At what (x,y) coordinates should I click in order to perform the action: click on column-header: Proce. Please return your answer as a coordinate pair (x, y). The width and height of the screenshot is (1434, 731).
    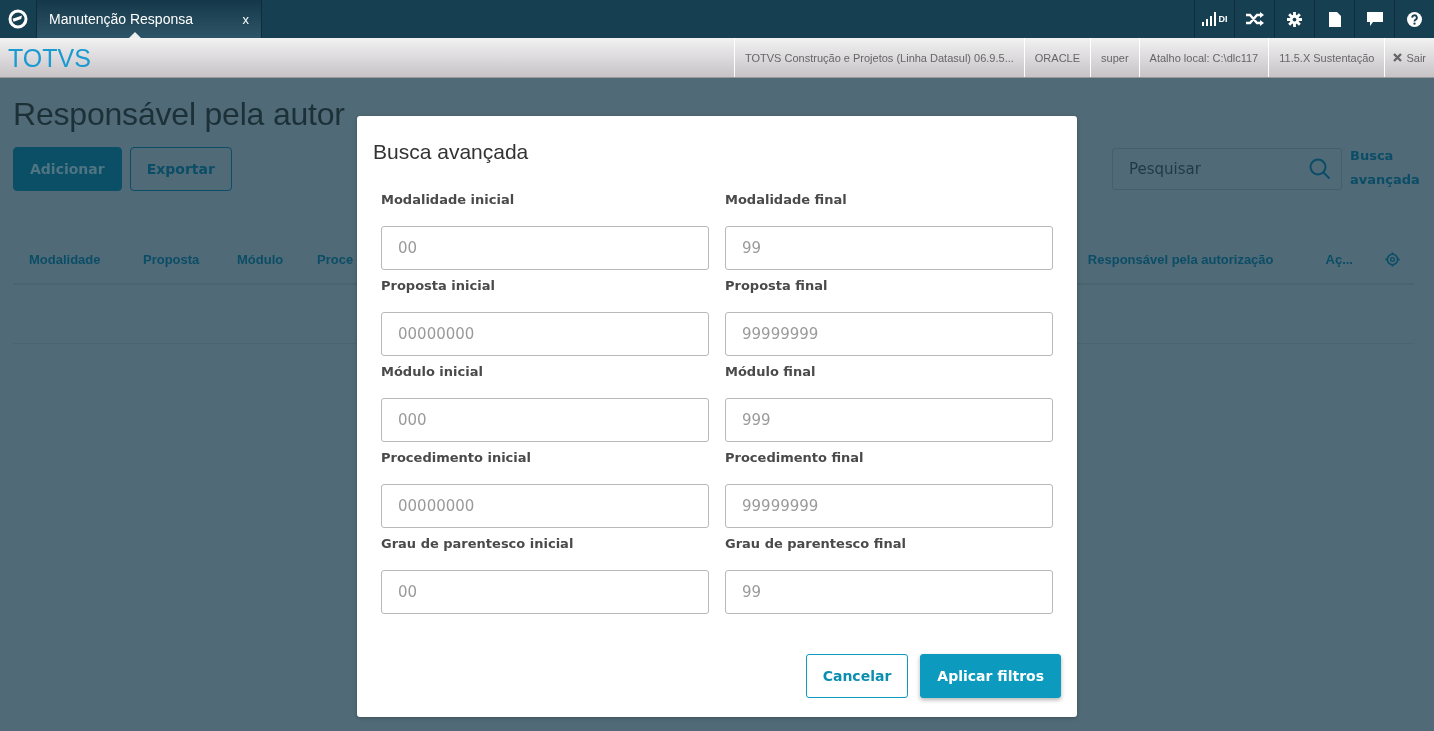
    Looking at the image, I should click on (335, 259).